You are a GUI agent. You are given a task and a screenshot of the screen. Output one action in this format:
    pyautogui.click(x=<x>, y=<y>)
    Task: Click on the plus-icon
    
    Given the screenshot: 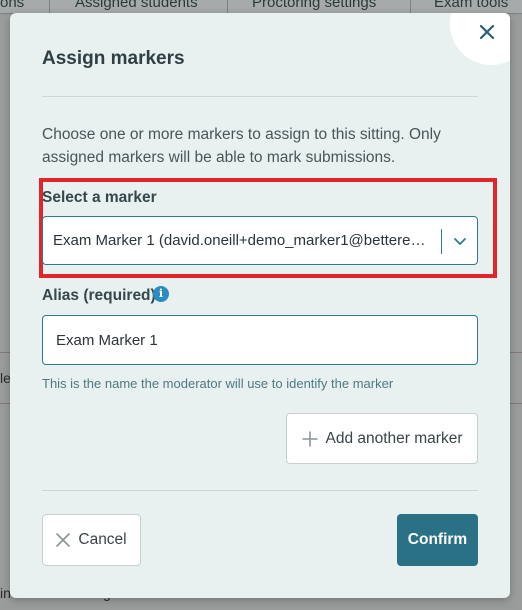 What is the action you would take?
    pyautogui.click(x=309, y=438)
    